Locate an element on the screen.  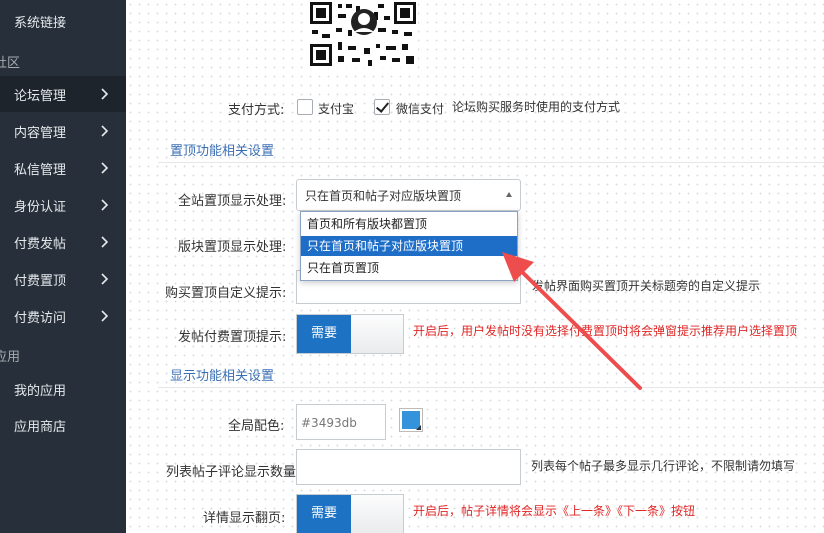
sidebar-item-content: 内容管理 is located at coordinates (63, 131).